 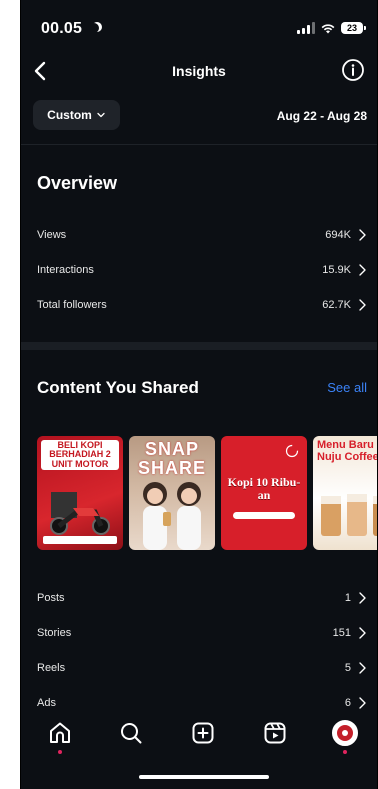 I want to click on content-row-stories: Stories 151, so click(x=202, y=633).